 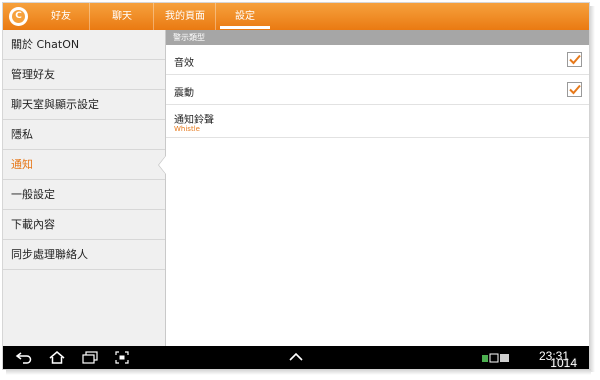 What do you see at coordinates (84, 135) in the screenshot?
I see `sidebar-item-privacy: 隱私` at bounding box center [84, 135].